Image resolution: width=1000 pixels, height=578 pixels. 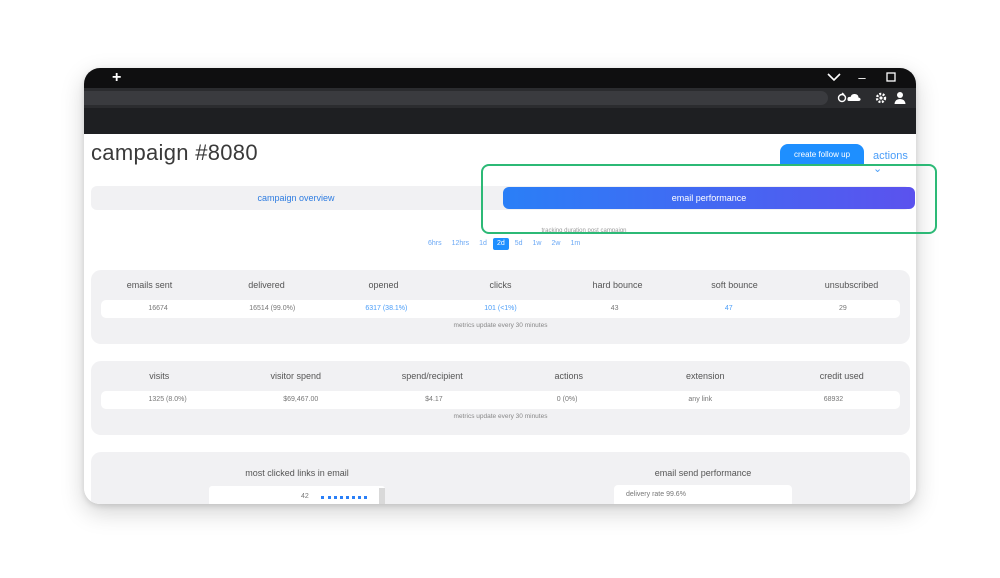 I want to click on new-tab-button: +, so click(x=116, y=78).